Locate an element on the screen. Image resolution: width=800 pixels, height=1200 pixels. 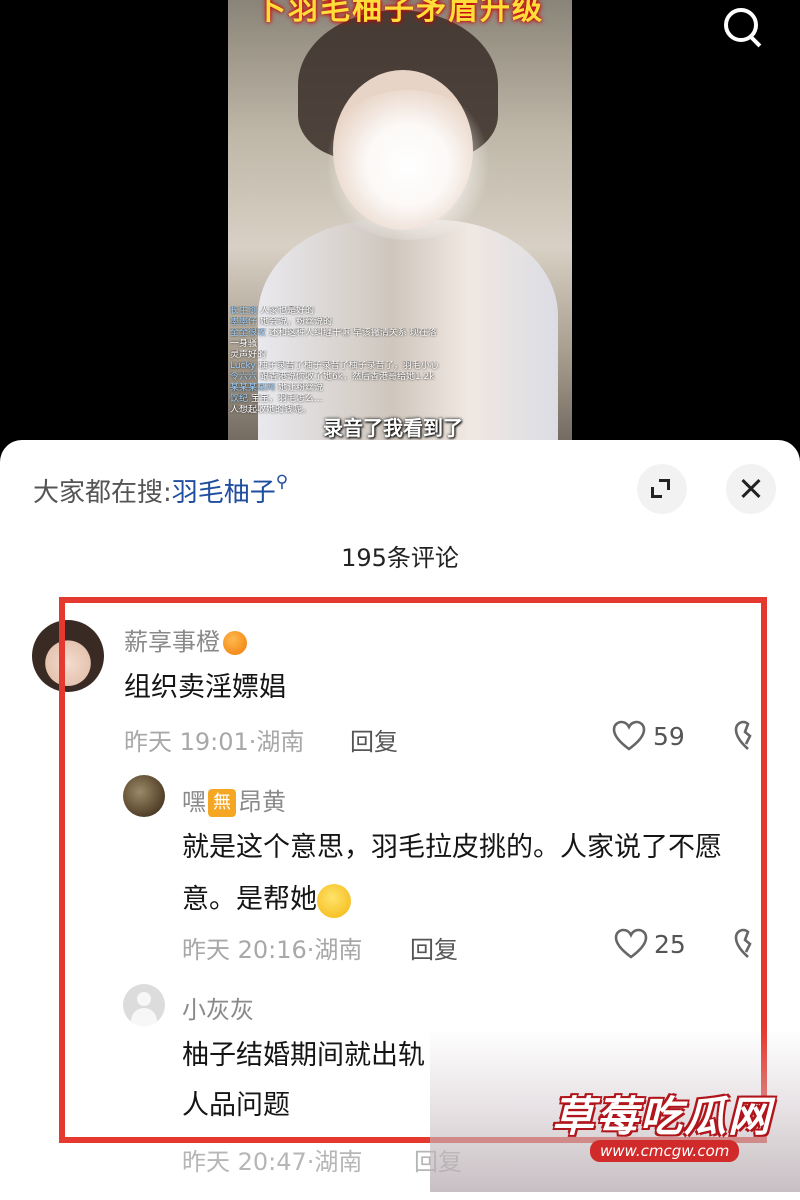
expand-button is located at coordinates (662, 489).